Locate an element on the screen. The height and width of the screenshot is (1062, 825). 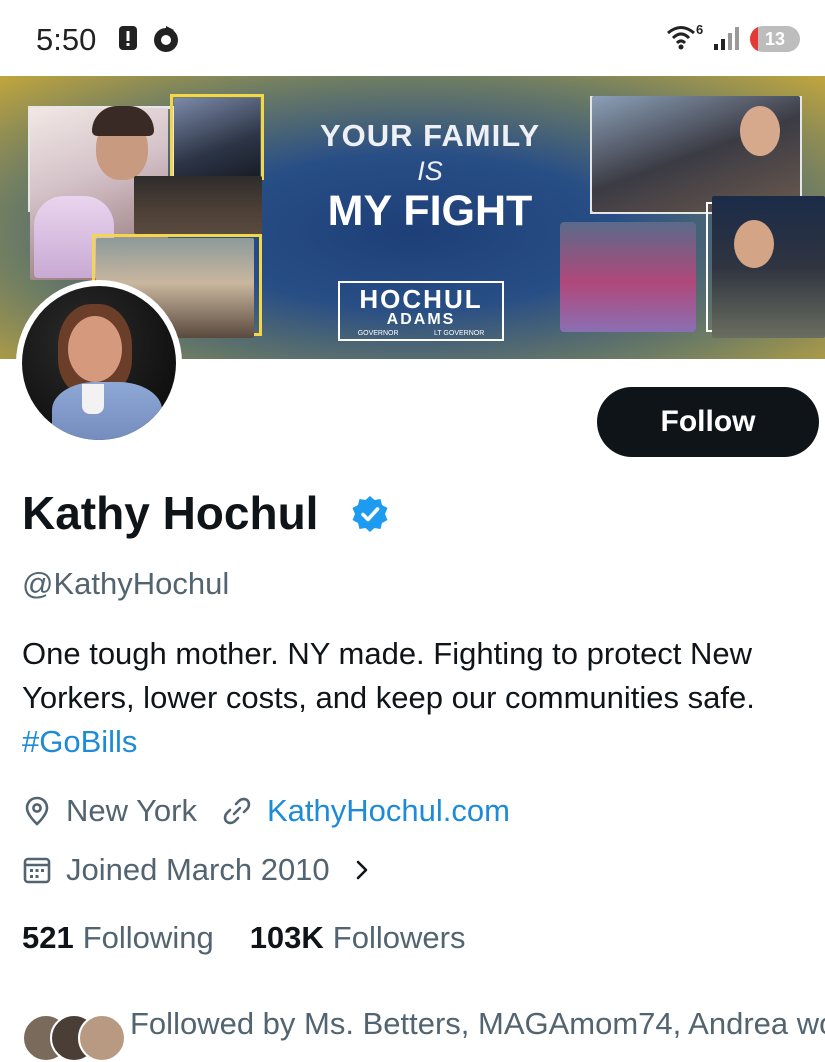
banner-line-1: YOUR FAMILY is located at coordinates (430, 135).